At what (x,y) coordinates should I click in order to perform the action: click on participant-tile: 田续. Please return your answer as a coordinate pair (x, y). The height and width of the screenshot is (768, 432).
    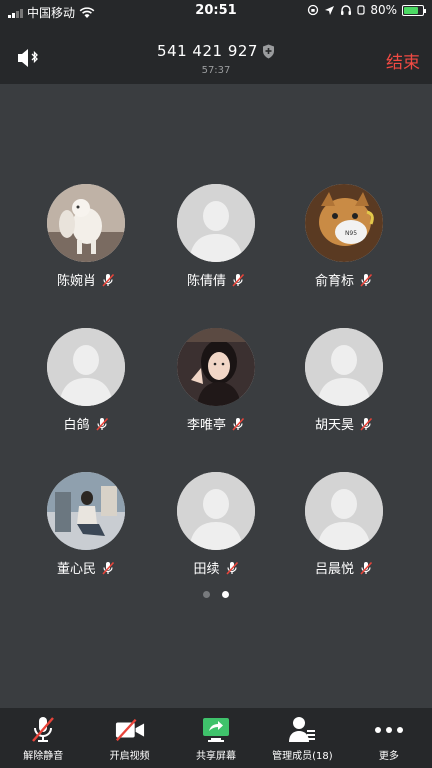
    Looking at the image, I should click on (216, 524).